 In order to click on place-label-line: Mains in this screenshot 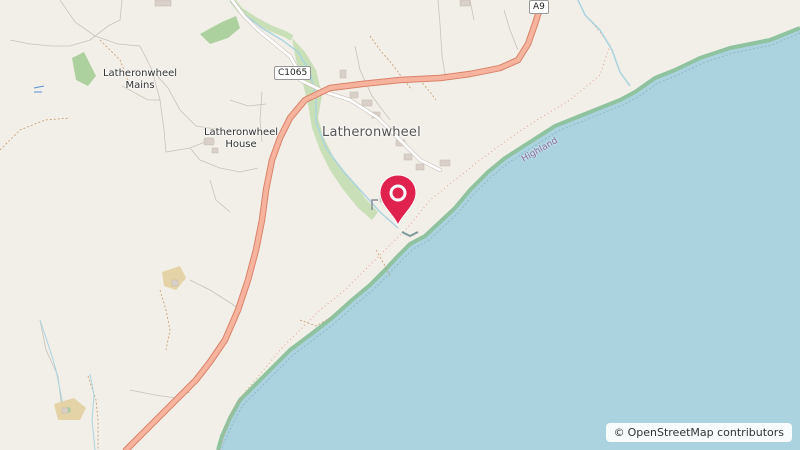, I will do `click(140, 85)`.